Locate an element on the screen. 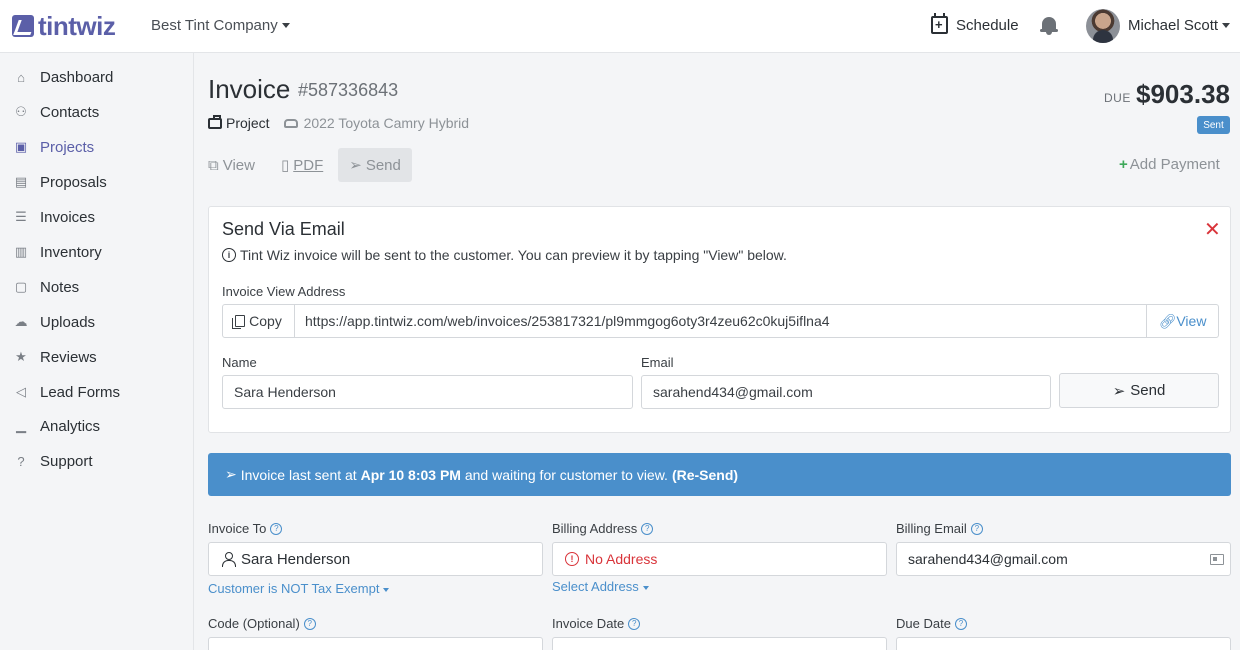  send-button: ➢ Send is located at coordinates (1139, 390).